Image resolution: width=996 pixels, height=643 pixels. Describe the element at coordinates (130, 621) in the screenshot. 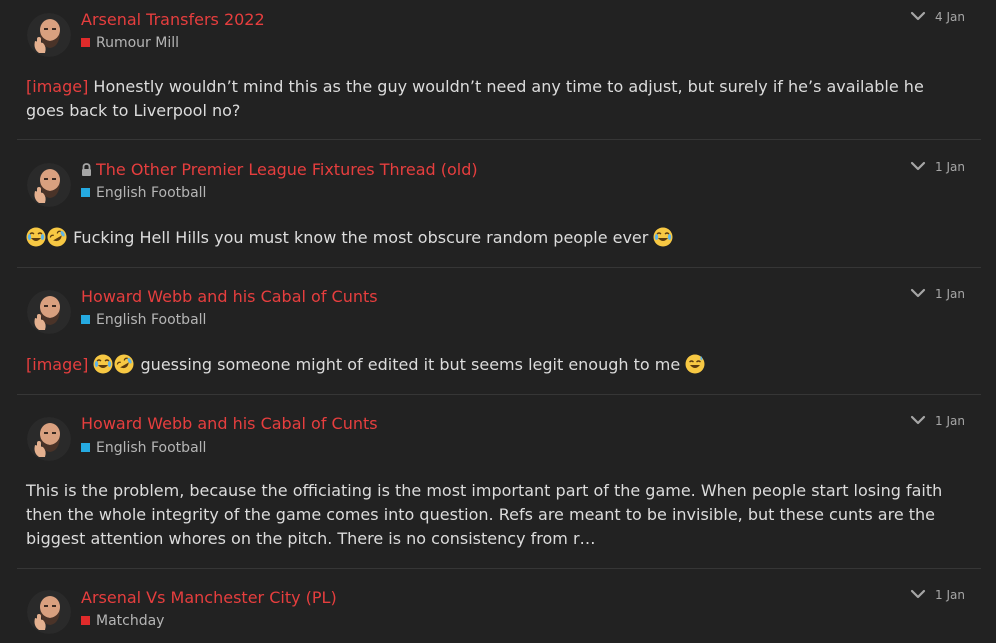

I see `category-name: Matchday` at that location.